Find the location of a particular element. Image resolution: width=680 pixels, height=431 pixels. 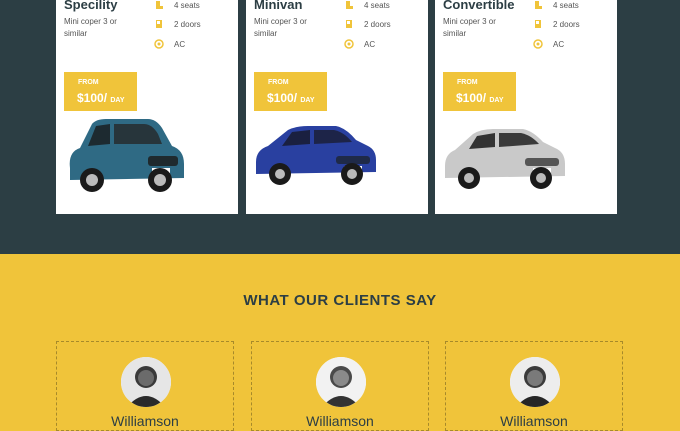

car-title: Minivan is located at coordinates (278, 6).